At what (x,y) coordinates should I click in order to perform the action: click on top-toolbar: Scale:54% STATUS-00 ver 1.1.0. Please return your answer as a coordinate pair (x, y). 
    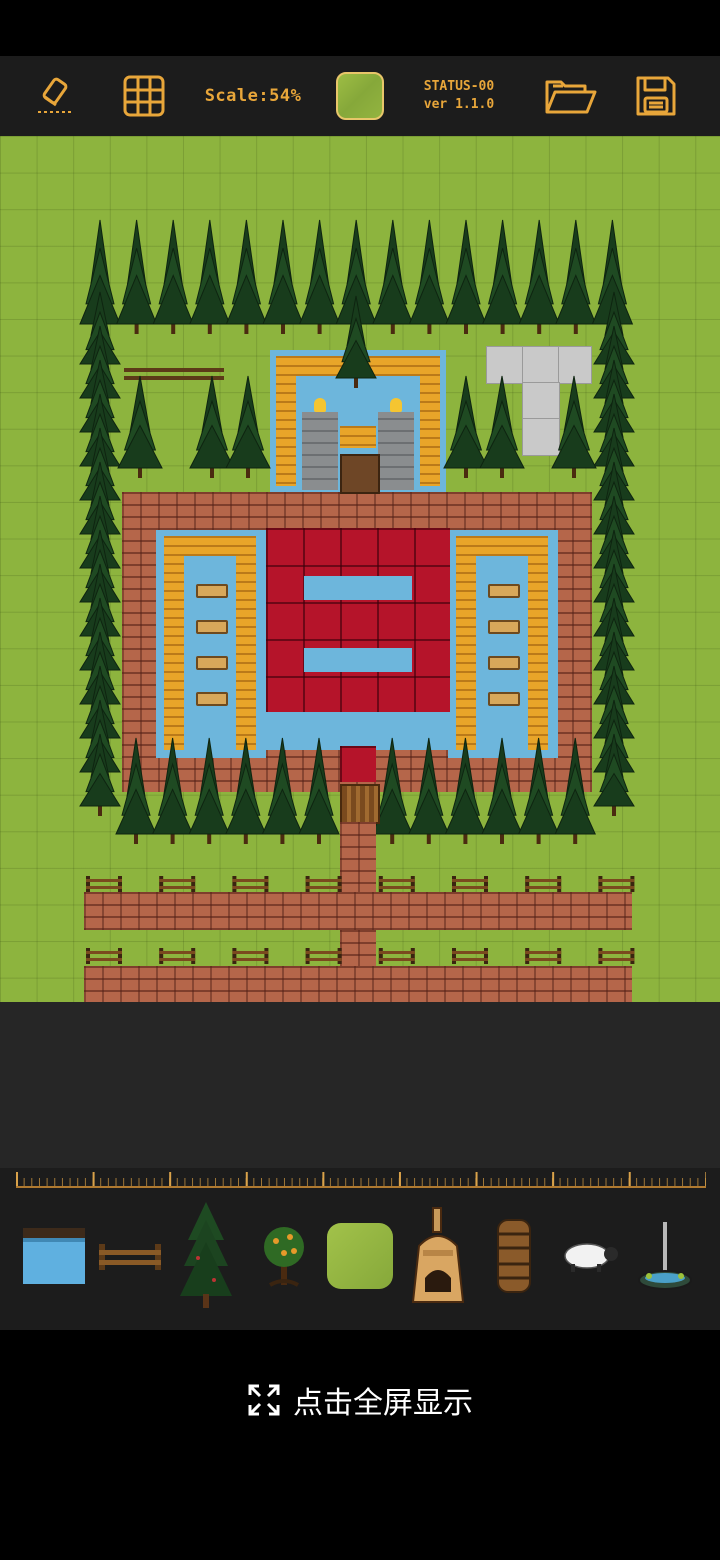
    Looking at the image, I should click on (360, 96).